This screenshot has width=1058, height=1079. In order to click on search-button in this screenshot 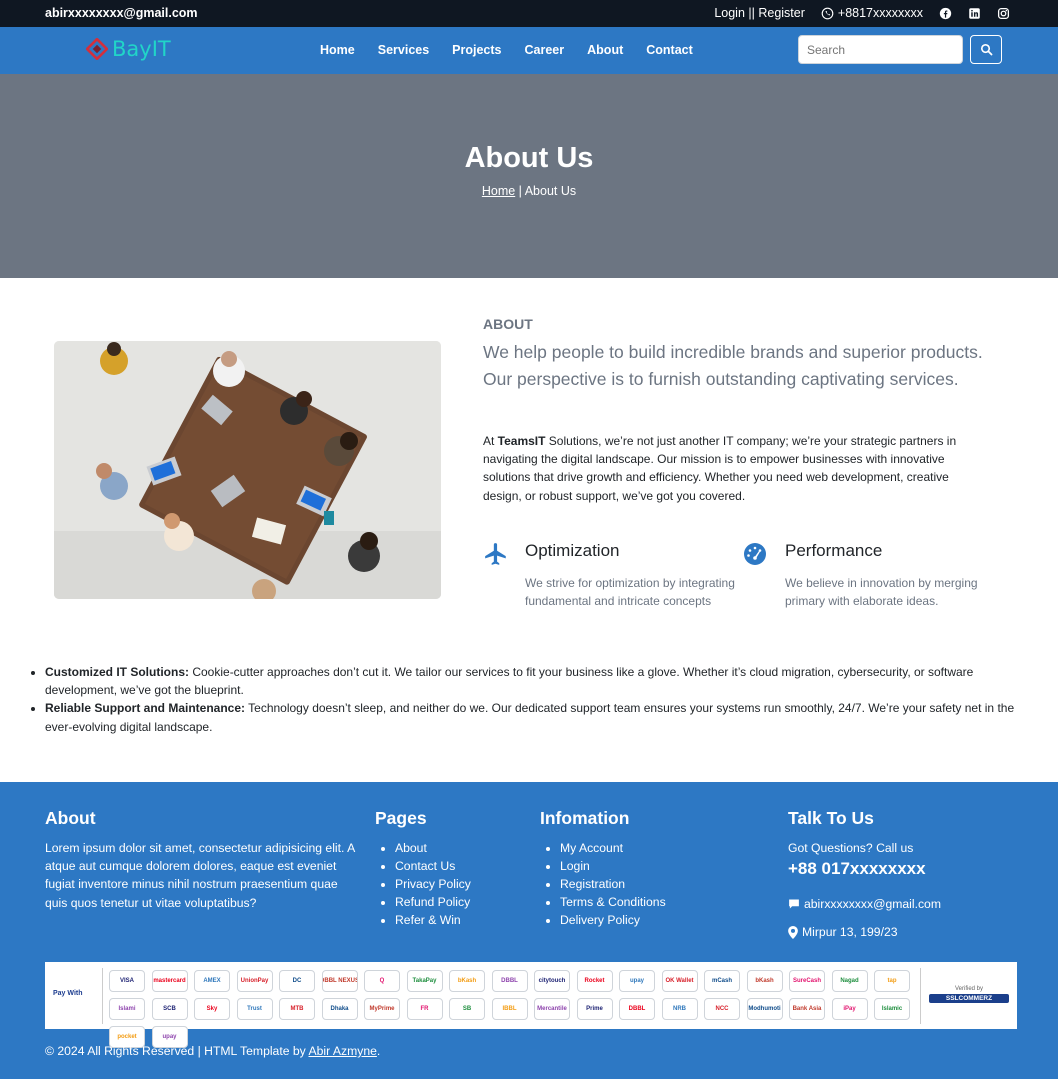, I will do `click(986, 49)`.